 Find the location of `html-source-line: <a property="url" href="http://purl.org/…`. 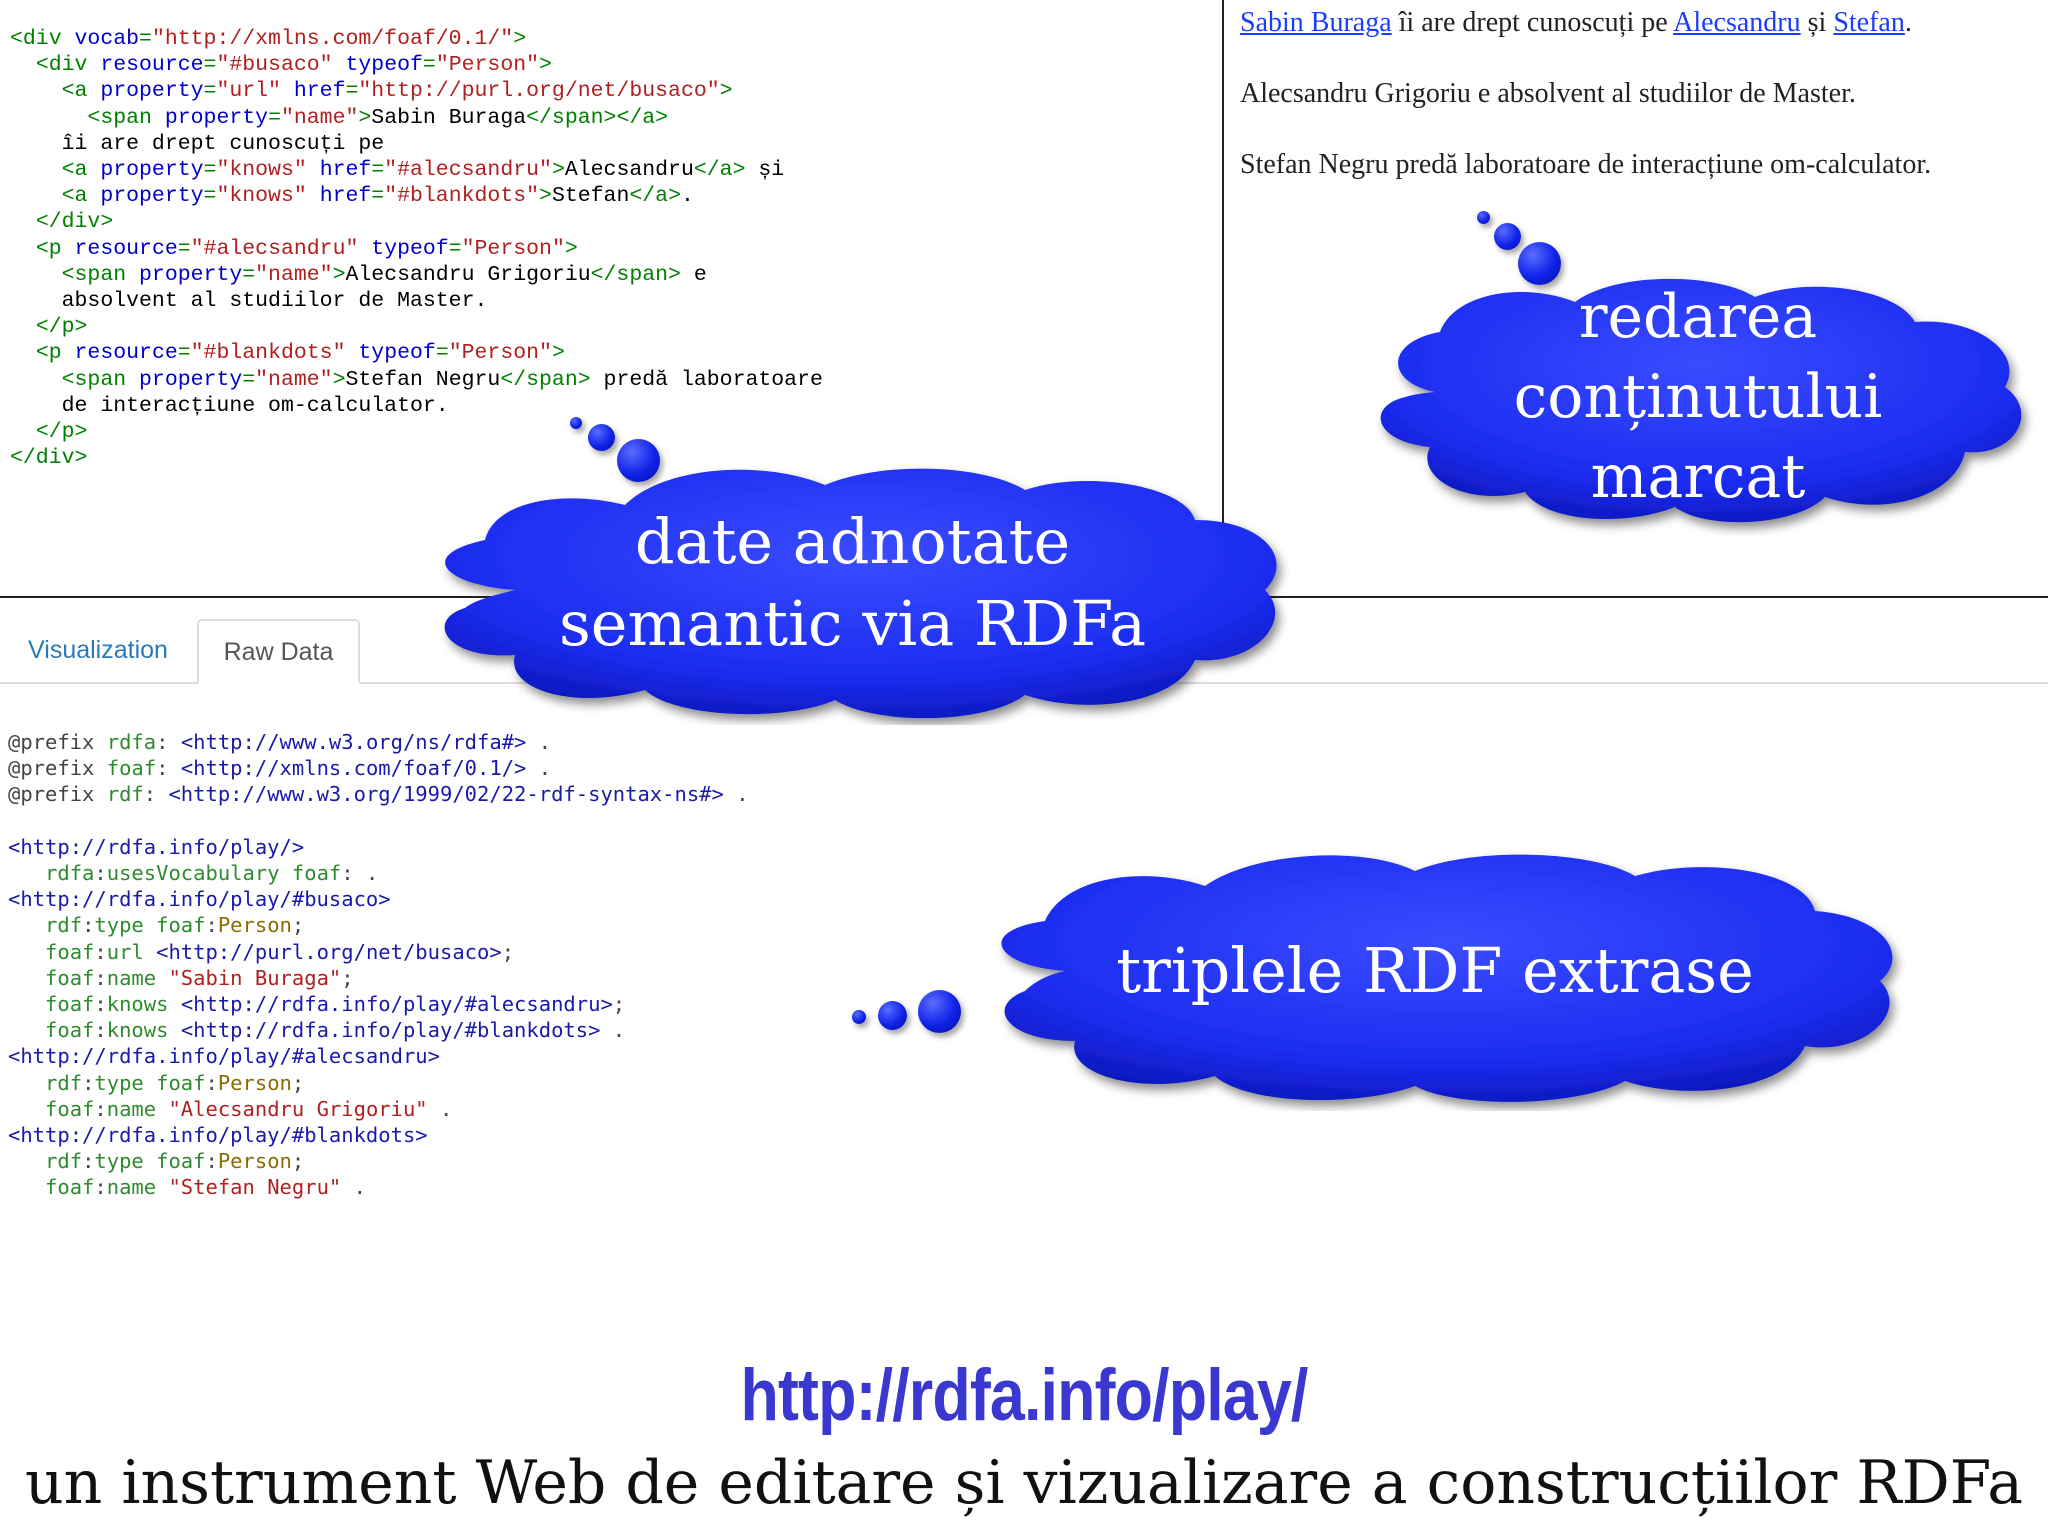

html-source-line: <a property="url" href="http://purl.org/… is located at coordinates (416, 91).